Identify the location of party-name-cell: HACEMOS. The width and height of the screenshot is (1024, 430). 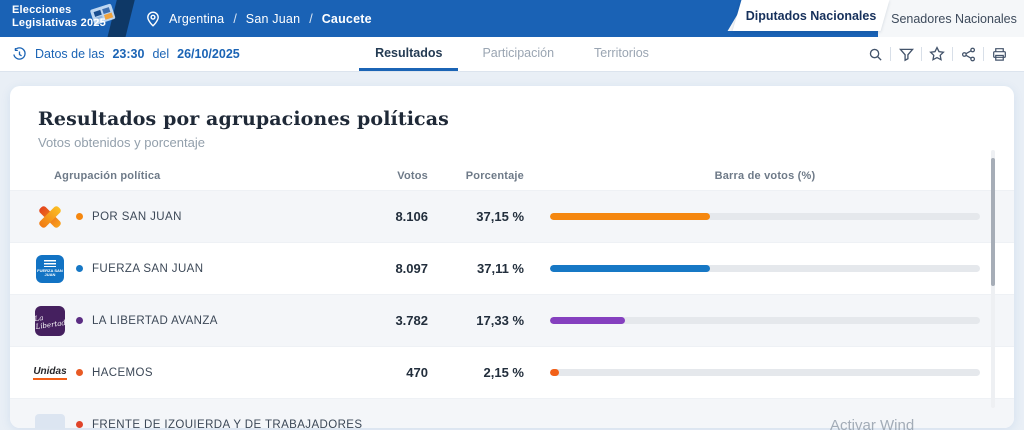
(214, 373).